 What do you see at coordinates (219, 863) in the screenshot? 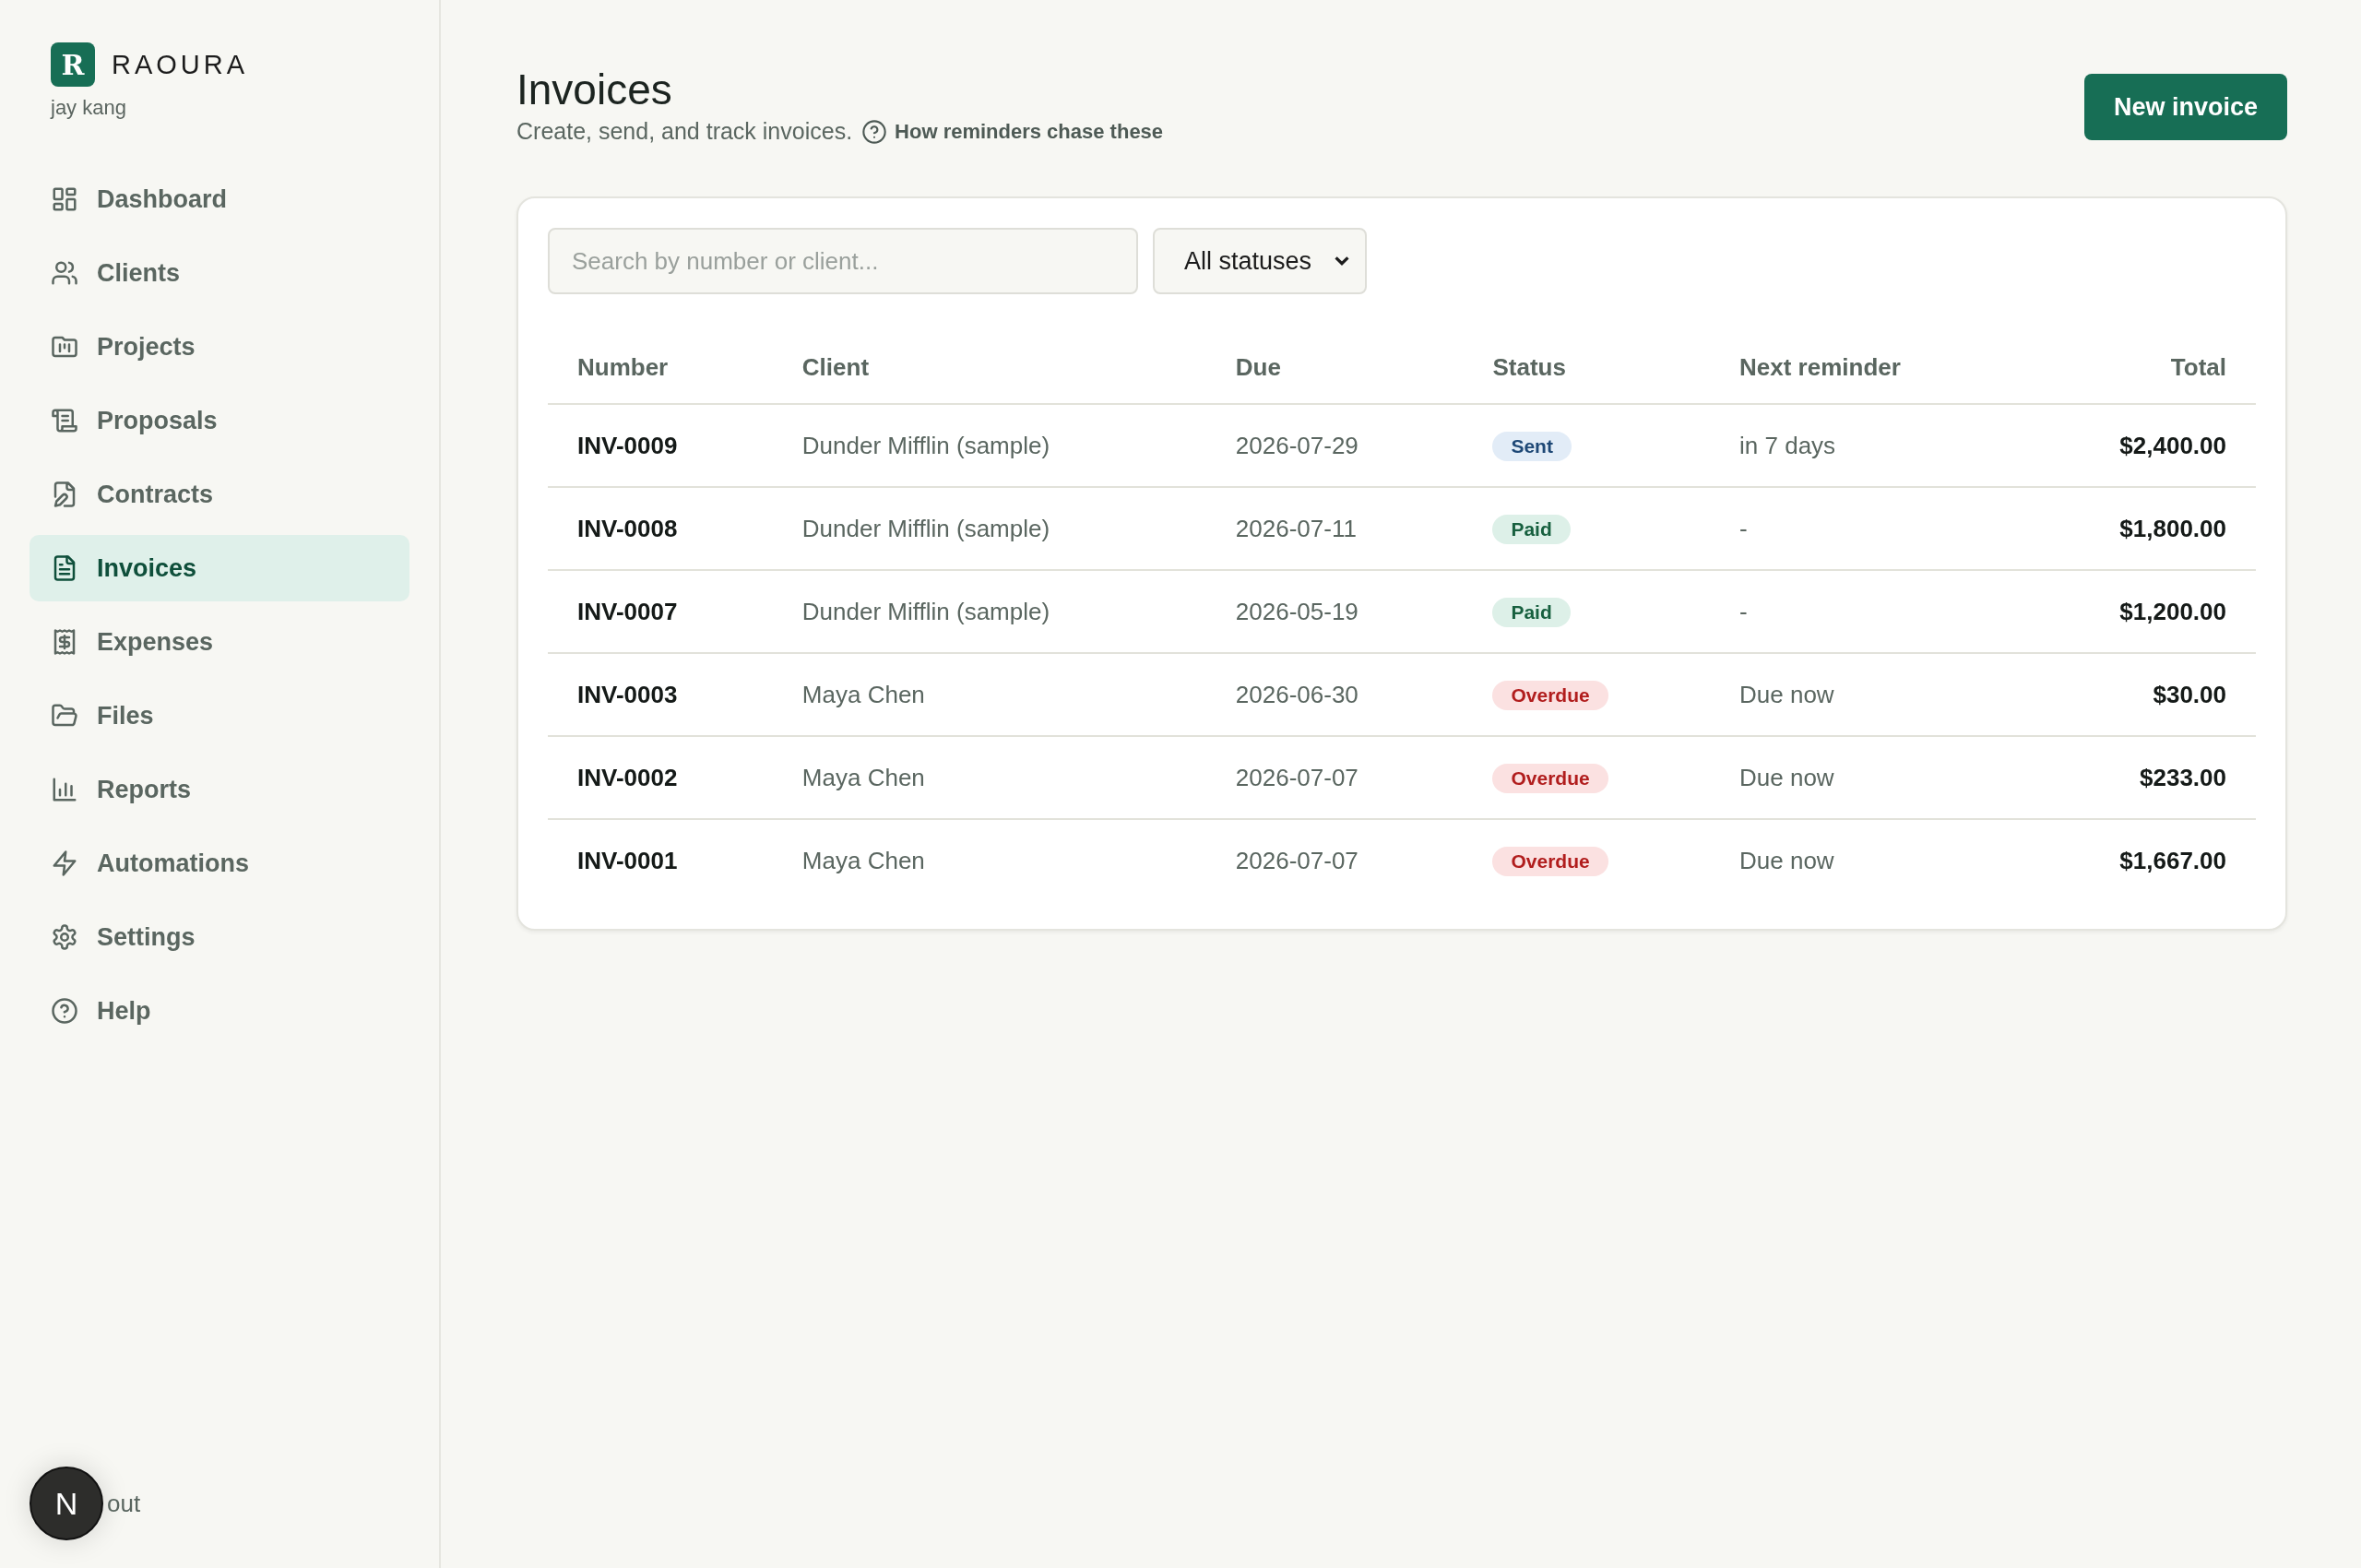
I see `nav-item: Automations` at bounding box center [219, 863].